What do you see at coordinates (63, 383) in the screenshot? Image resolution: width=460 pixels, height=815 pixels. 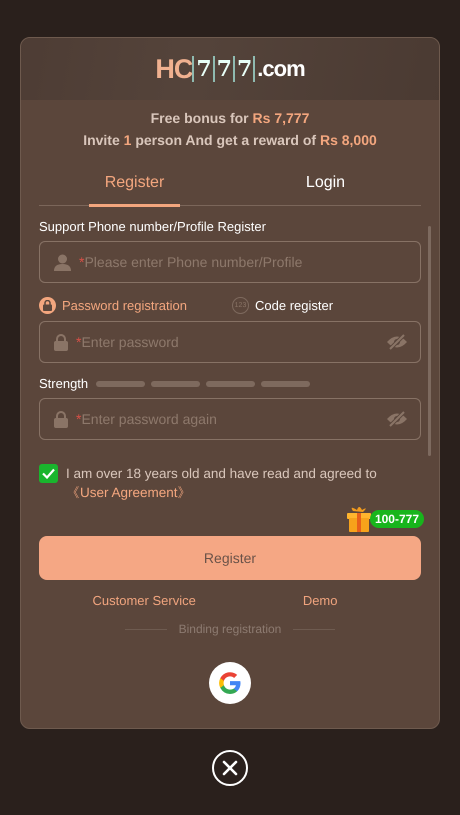 I see `strength-label: Strength` at bounding box center [63, 383].